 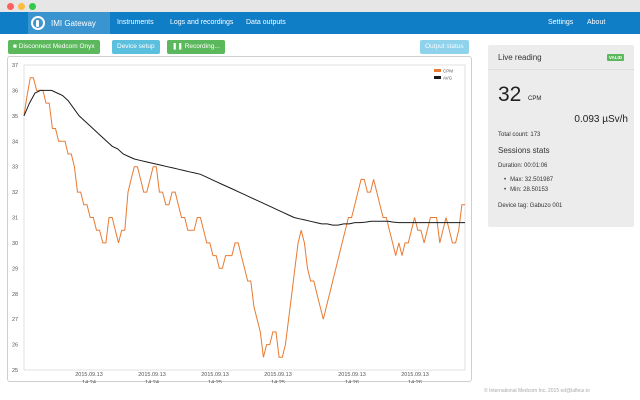 What do you see at coordinates (437, 77) in the screenshot?
I see `legend-swatch-avg` at bounding box center [437, 77].